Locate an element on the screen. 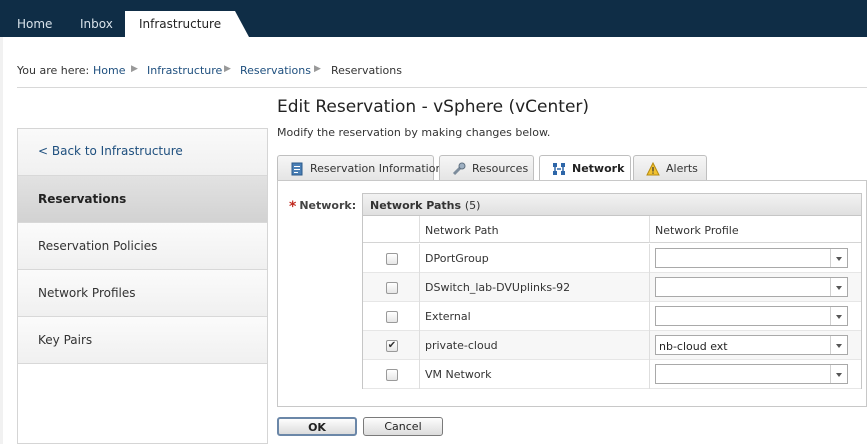  breadcrumb-home: Home is located at coordinates (109, 70).